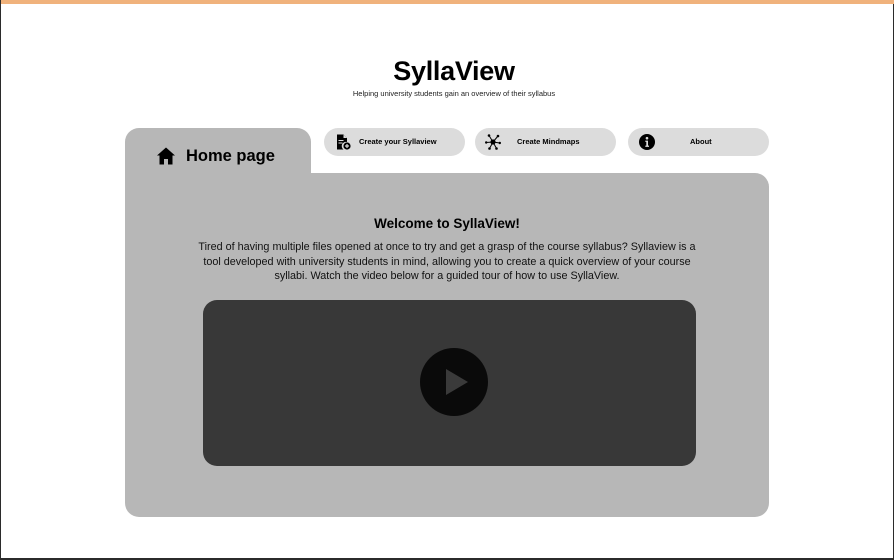  Describe the element at coordinates (447, 223) in the screenshot. I see `welcome-title: Welcome to SyllaView!` at that location.